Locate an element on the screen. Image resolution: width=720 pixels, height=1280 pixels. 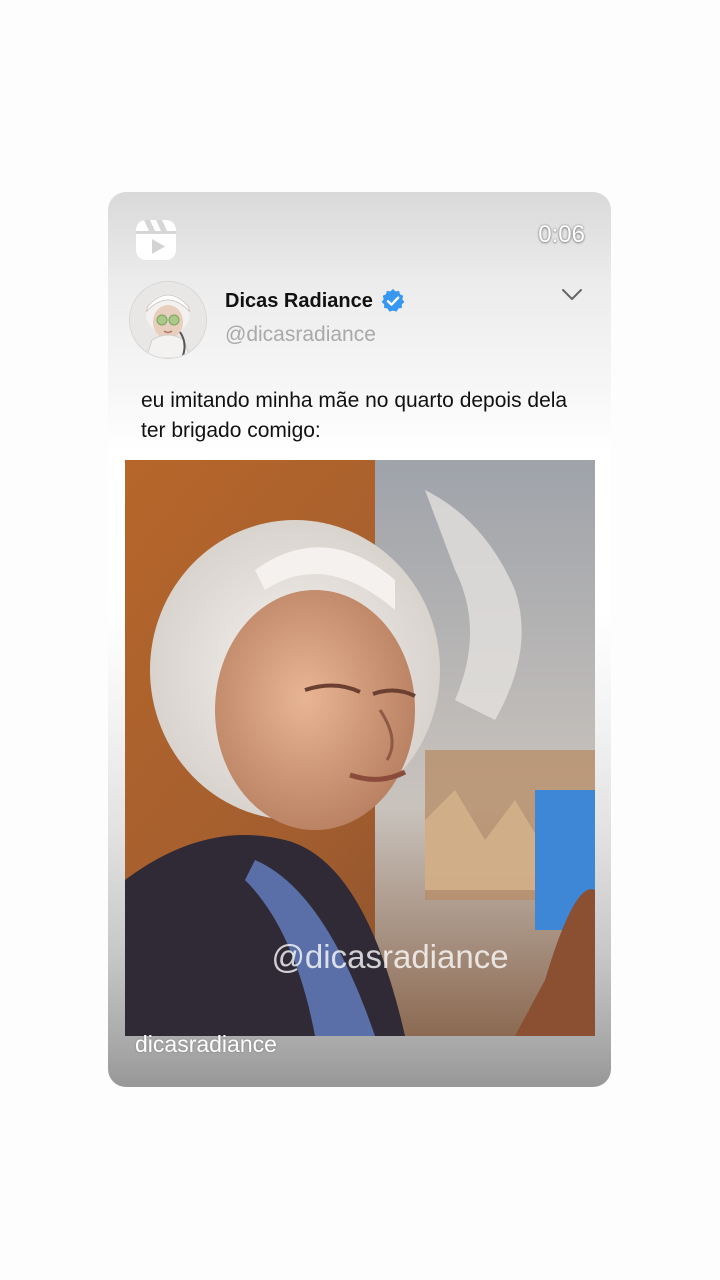
avatar-image is located at coordinates (168, 320).